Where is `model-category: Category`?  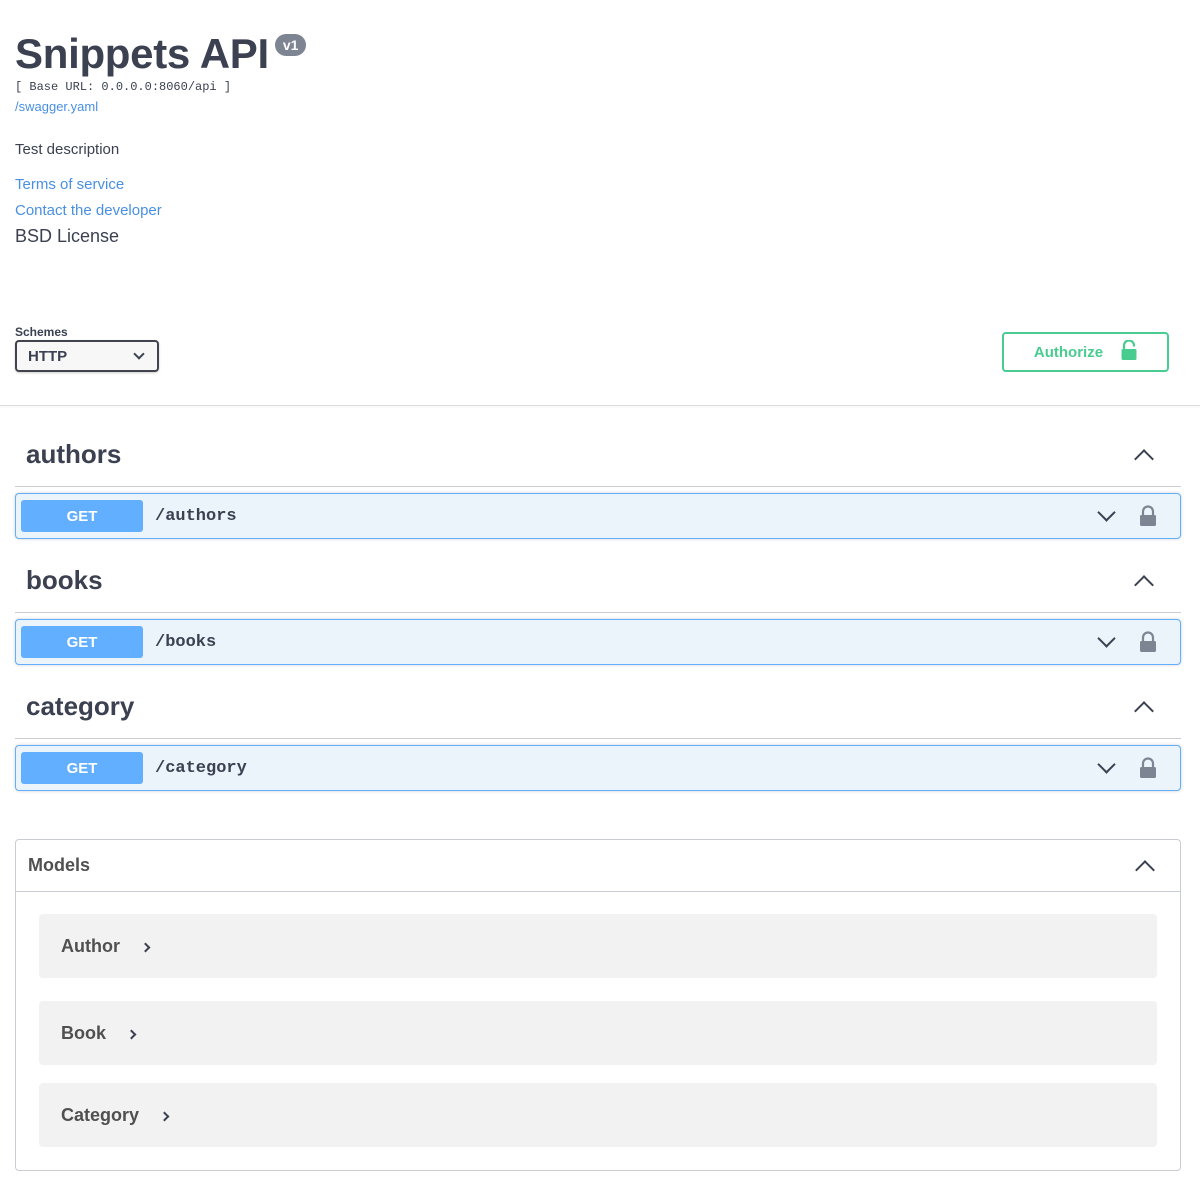 model-category: Category is located at coordinates (598, 1115).